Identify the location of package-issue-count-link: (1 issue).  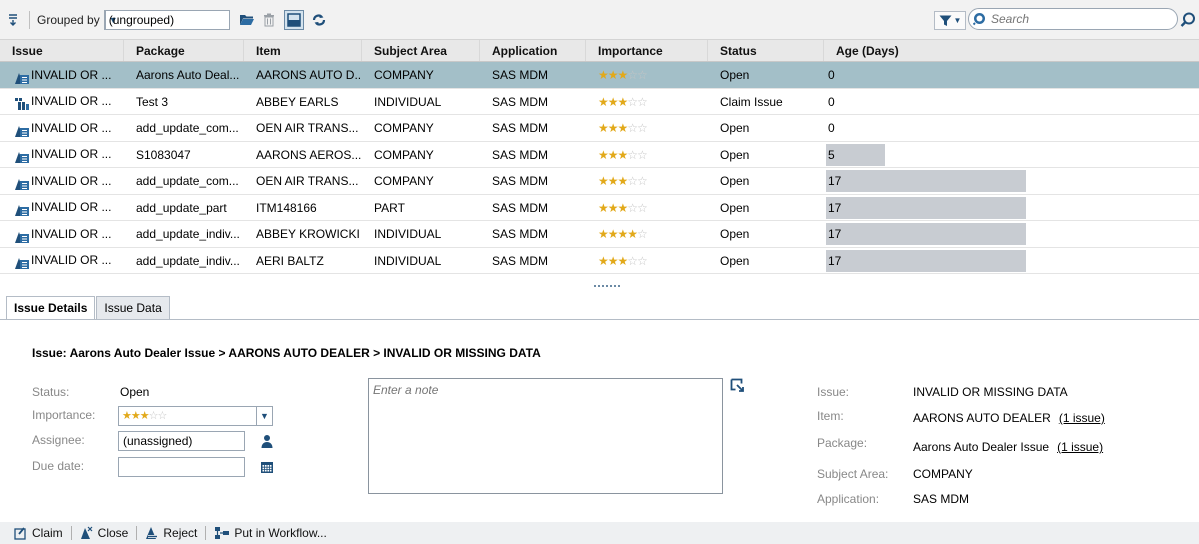
(1080, 447).